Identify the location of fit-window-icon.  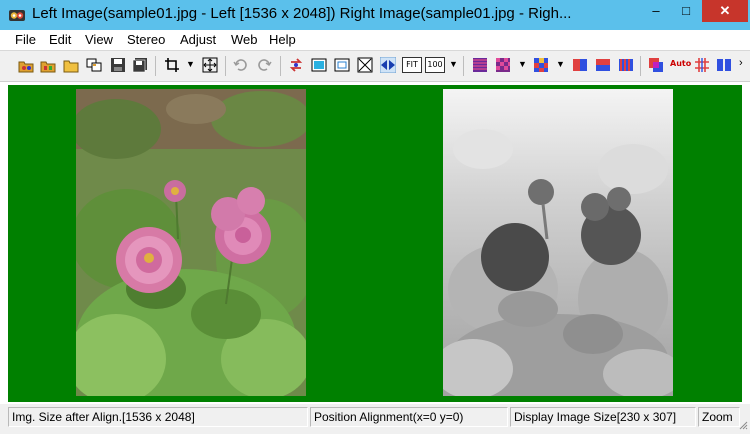
(319, 65).